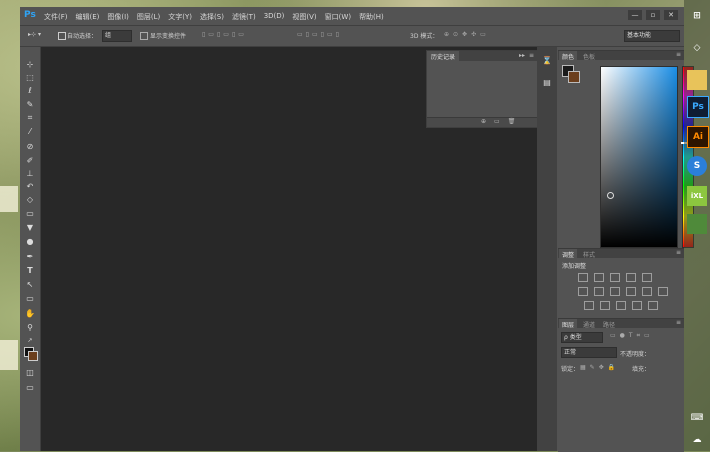 Image resolution: width=710 pixels, height=452 pixels. Describe the element at coordinates (589, 254) in the screenshot. I see `tab-styles: 样式` at that location.